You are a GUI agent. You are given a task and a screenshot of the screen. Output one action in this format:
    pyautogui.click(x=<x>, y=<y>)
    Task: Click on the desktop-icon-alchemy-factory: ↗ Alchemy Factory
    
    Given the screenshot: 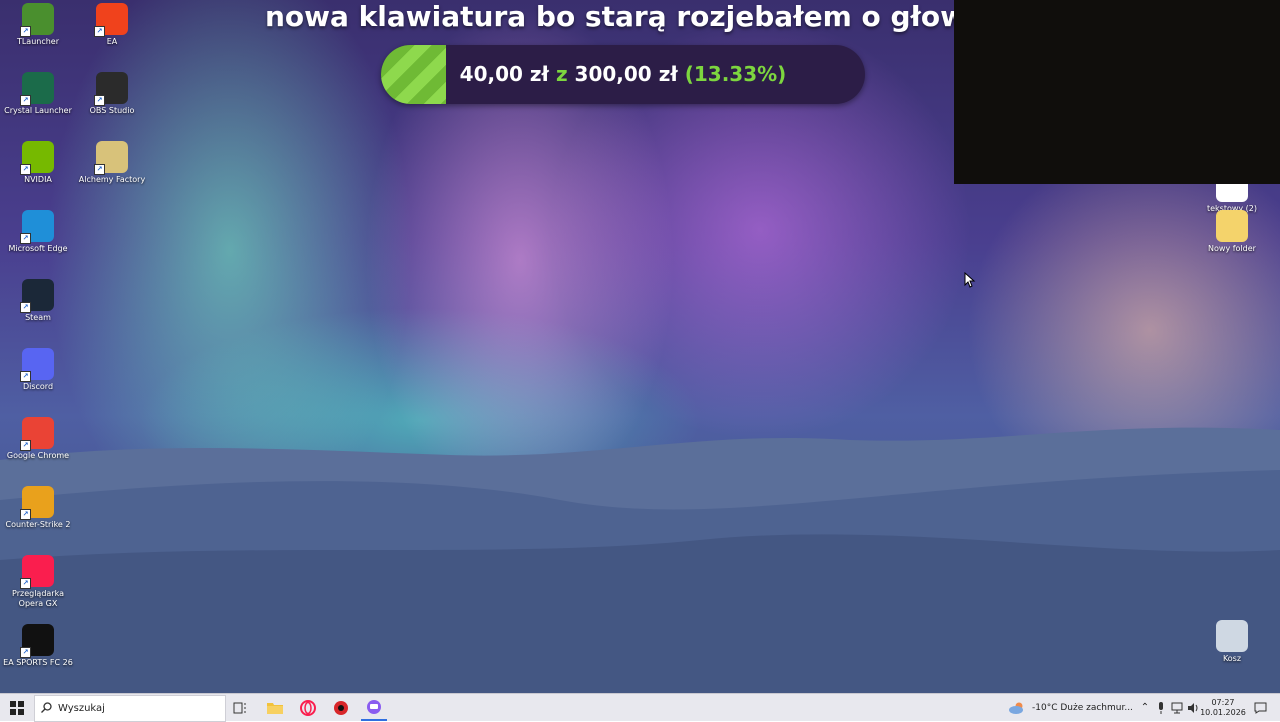 What is the action you would take?
    pyautogui.click(x=112, y=163)
    